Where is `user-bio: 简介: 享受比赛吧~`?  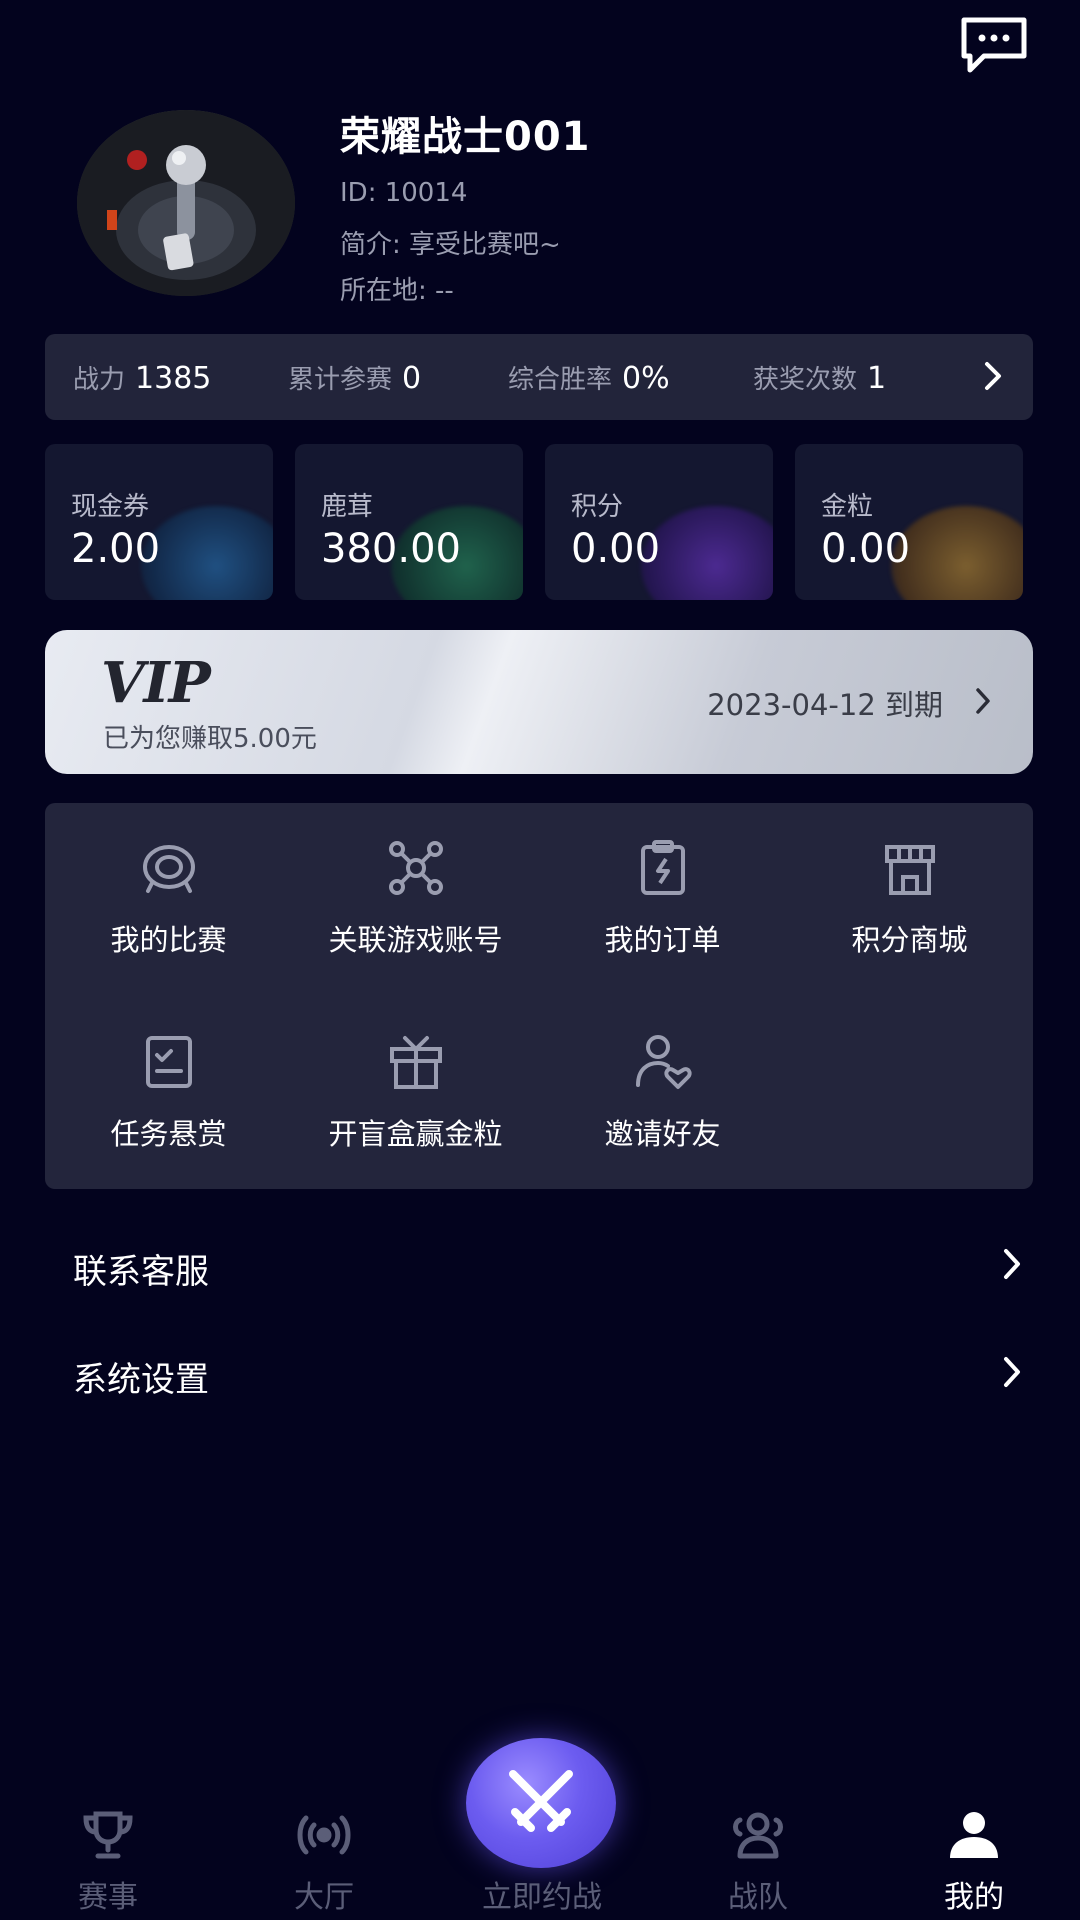
user-bio: 简介: 享受比赛吧~ is located at coordinates (450, 245).